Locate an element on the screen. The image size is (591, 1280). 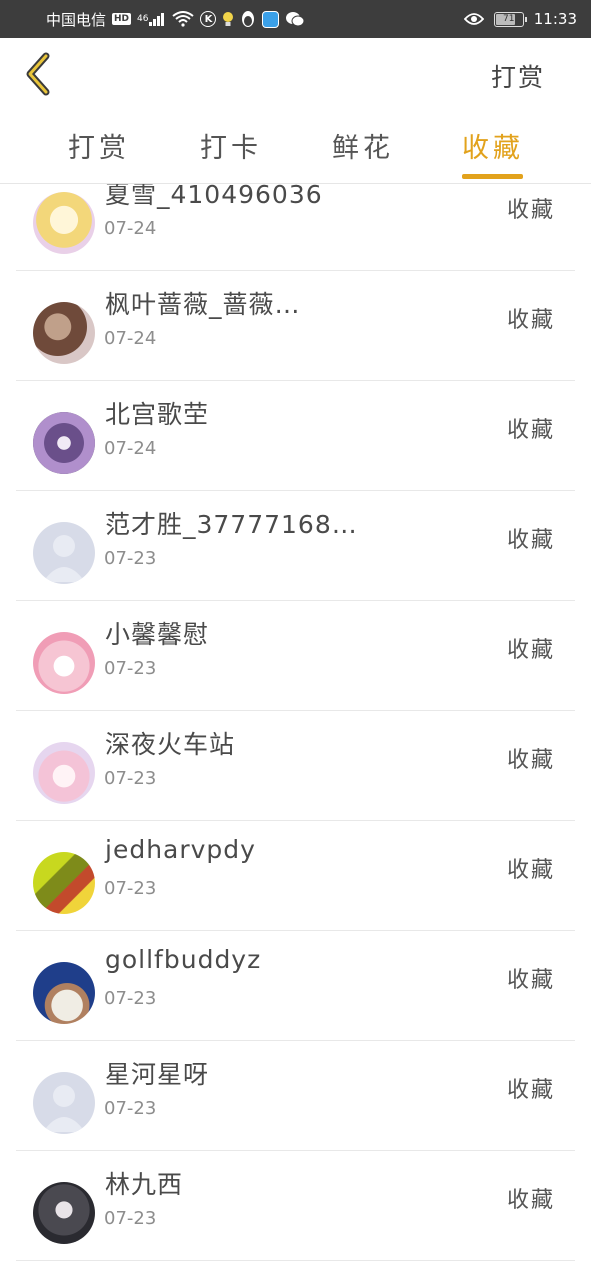
tab-favorites: 收藏 is located at coordinates (493, 145).